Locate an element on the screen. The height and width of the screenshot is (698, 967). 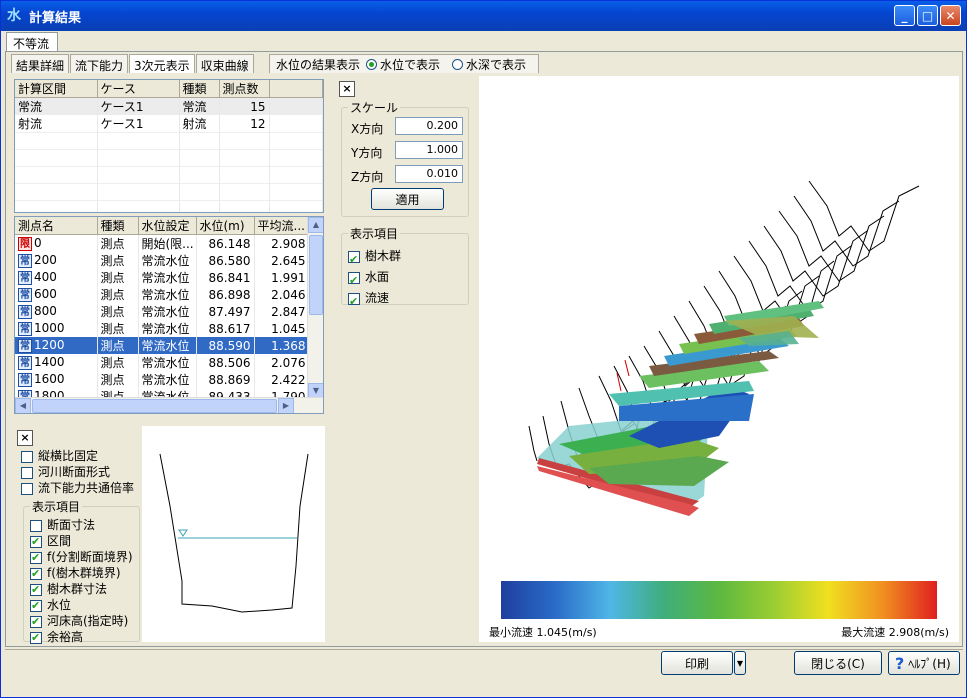
section-col-header: 計算区間 is located at coordinates (56, 89).